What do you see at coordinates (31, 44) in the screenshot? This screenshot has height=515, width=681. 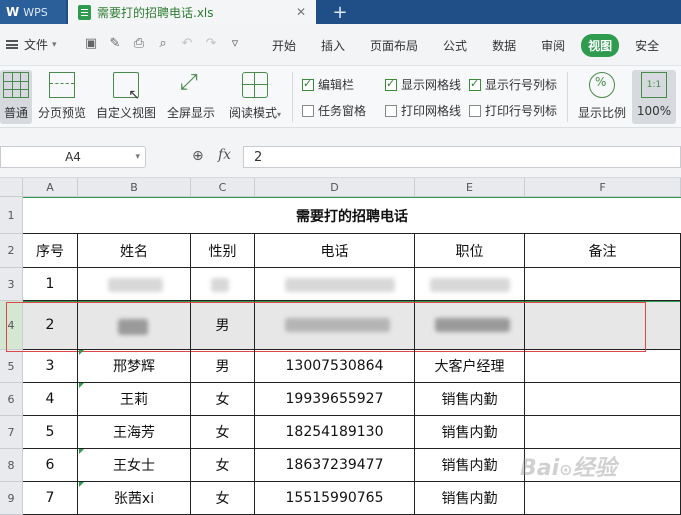 I see `file-menu-button: 文件 ▾` at bounding box center [31, 44].